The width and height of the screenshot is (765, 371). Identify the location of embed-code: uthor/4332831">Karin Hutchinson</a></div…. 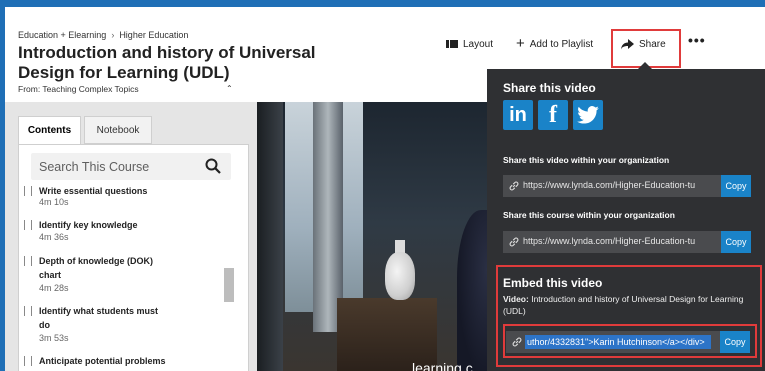
(618, 342).